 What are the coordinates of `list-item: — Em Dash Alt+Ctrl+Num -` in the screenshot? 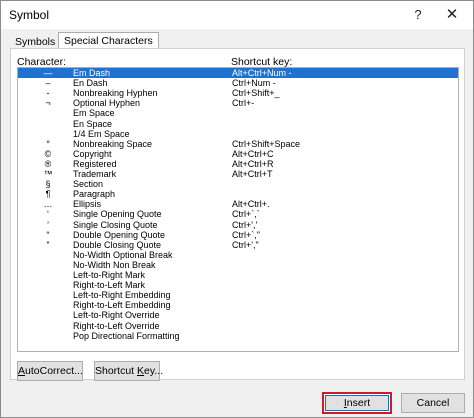 It's located at (238, 73).